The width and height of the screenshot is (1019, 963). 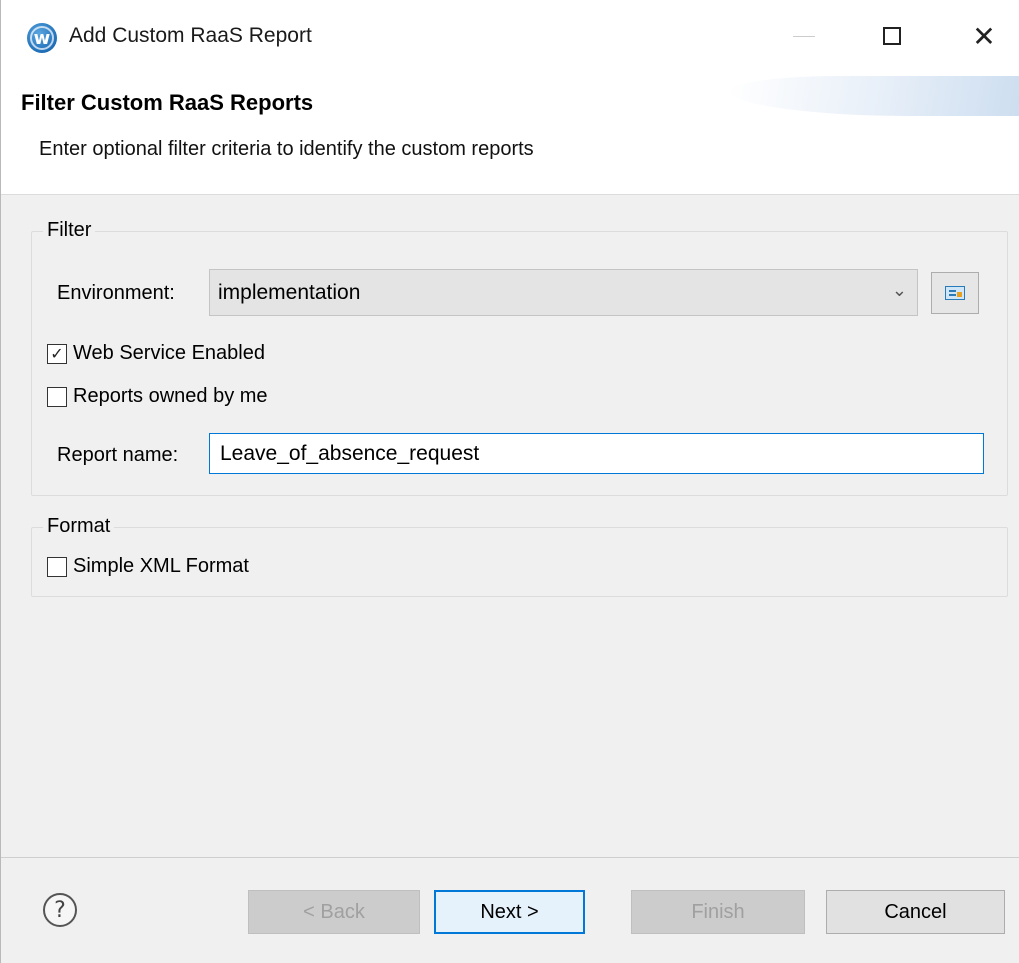 What do you see at coordinates (169, 353) in the screenshot?
I see `web-service-enabled-label: Web Service Enabled` at bounding box center [169, 353].